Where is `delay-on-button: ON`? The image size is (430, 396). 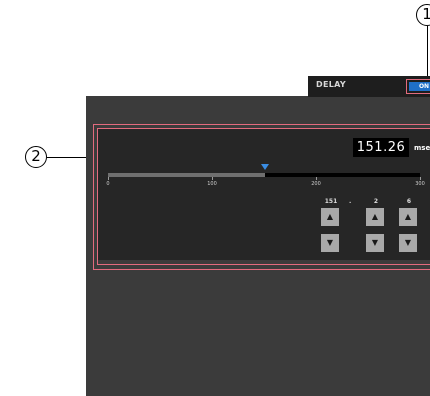 delay-on-button: ON is located at coordinates (419, 86).